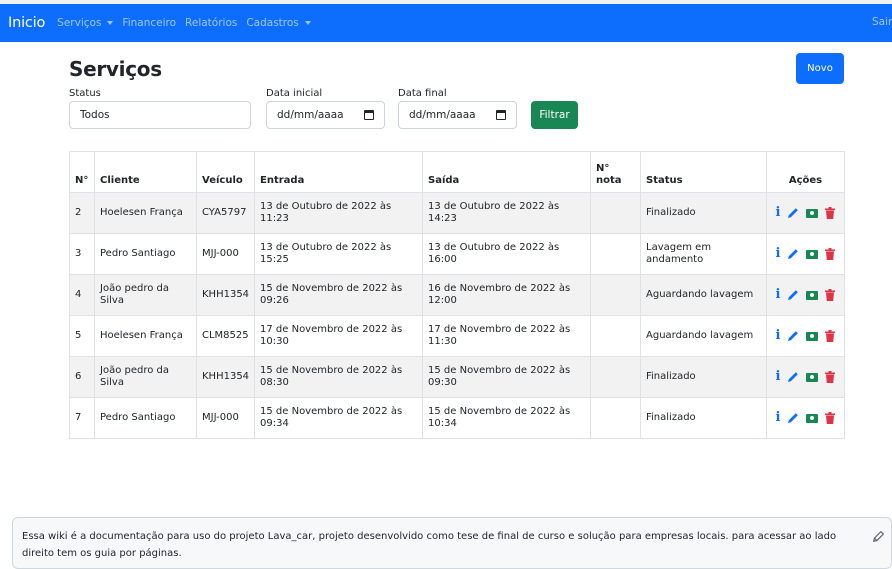  I want to click on logout-link: Sair, so click(882, 22).